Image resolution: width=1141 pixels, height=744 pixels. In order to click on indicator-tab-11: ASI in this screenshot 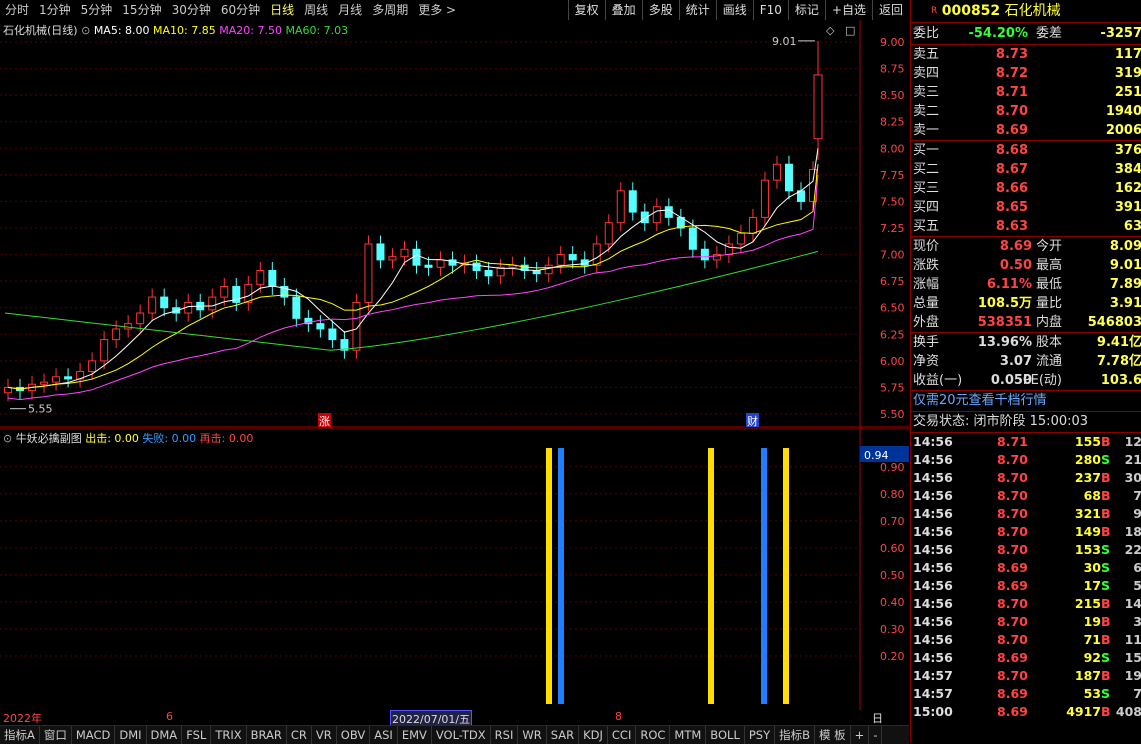, I will do `click(384, 735)`.